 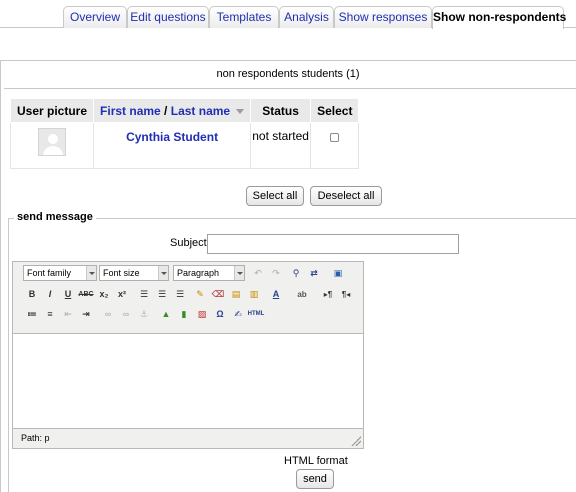 I want to click on insert-file-icon: ▨, so click(x=202, y=314).